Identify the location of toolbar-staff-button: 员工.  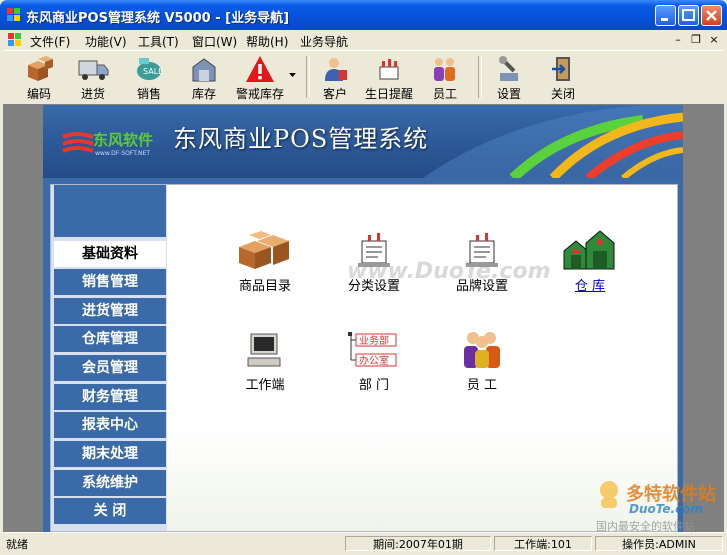
(445, 77).